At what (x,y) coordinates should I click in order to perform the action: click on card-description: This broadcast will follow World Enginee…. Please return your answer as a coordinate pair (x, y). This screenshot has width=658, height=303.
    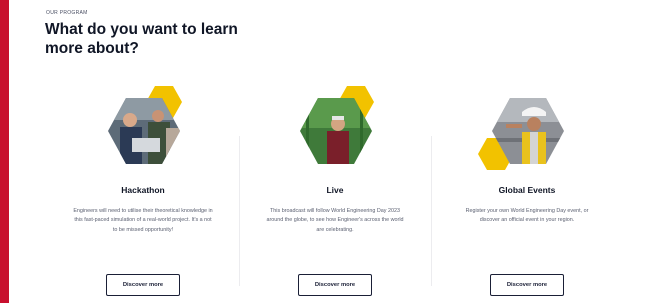
    Looking at the image, I should click on (335, 220).